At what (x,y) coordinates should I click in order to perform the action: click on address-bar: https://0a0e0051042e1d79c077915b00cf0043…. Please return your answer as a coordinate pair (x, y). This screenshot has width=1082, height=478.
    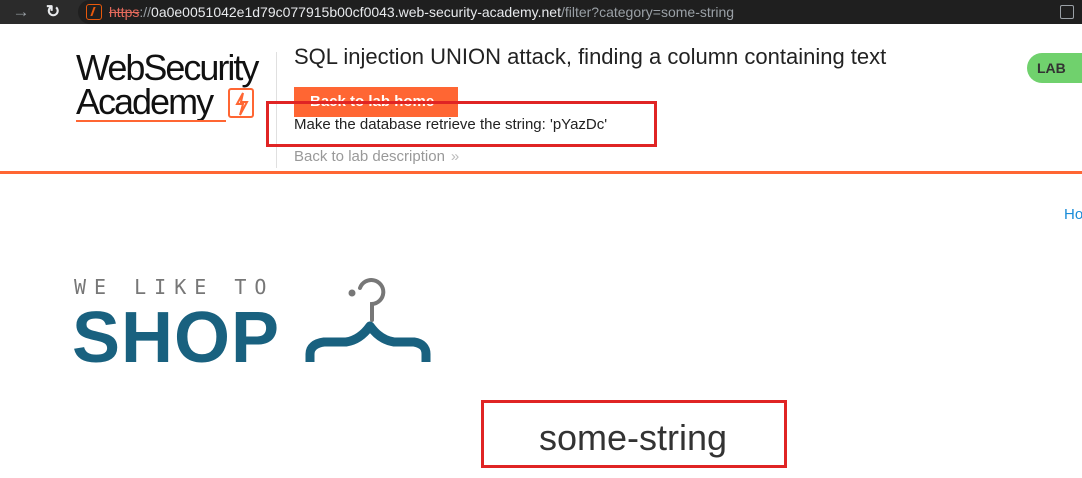
    Looking at the image, I should click on (580, 12).